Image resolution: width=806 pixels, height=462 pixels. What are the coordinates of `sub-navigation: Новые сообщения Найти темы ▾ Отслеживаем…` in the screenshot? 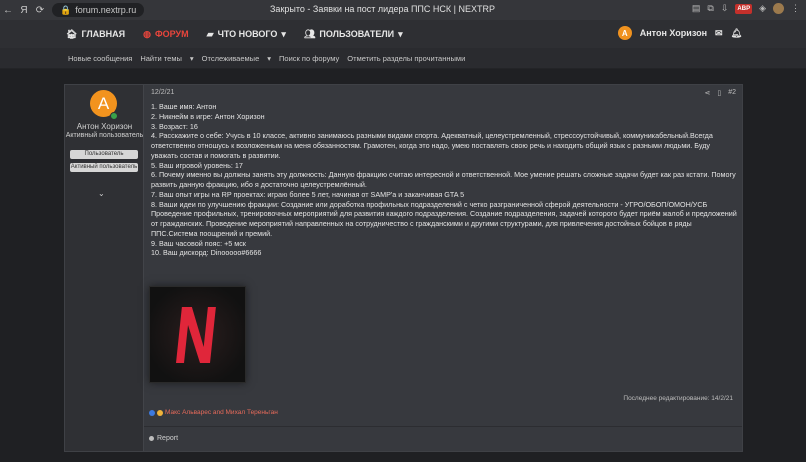 It's located at (403, 58).